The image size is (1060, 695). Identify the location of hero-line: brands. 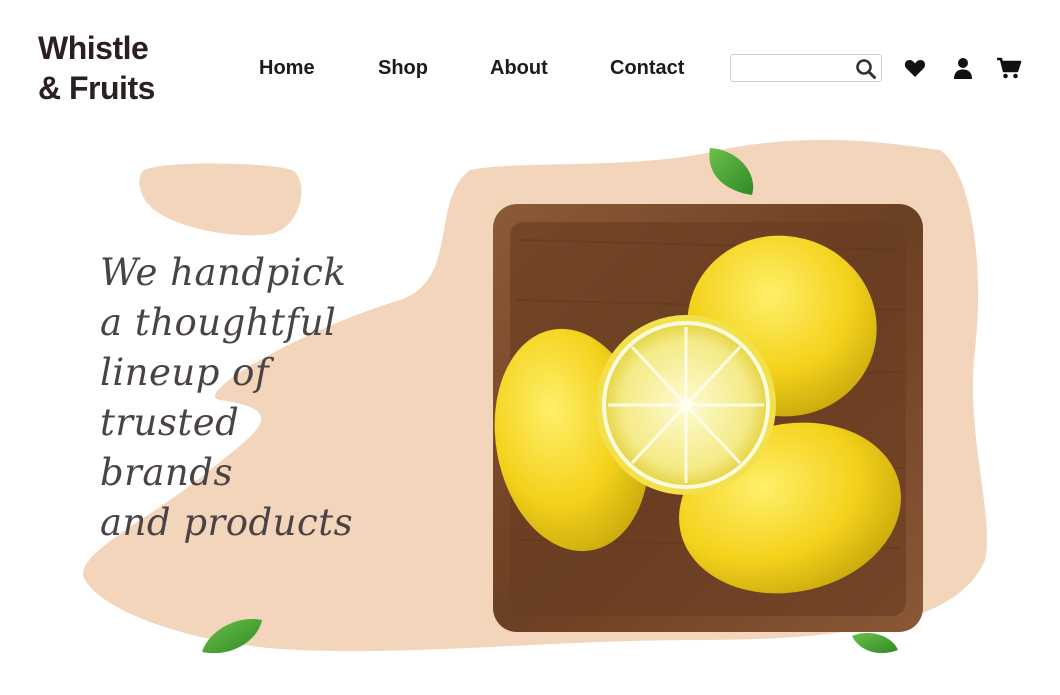
(166, 472).